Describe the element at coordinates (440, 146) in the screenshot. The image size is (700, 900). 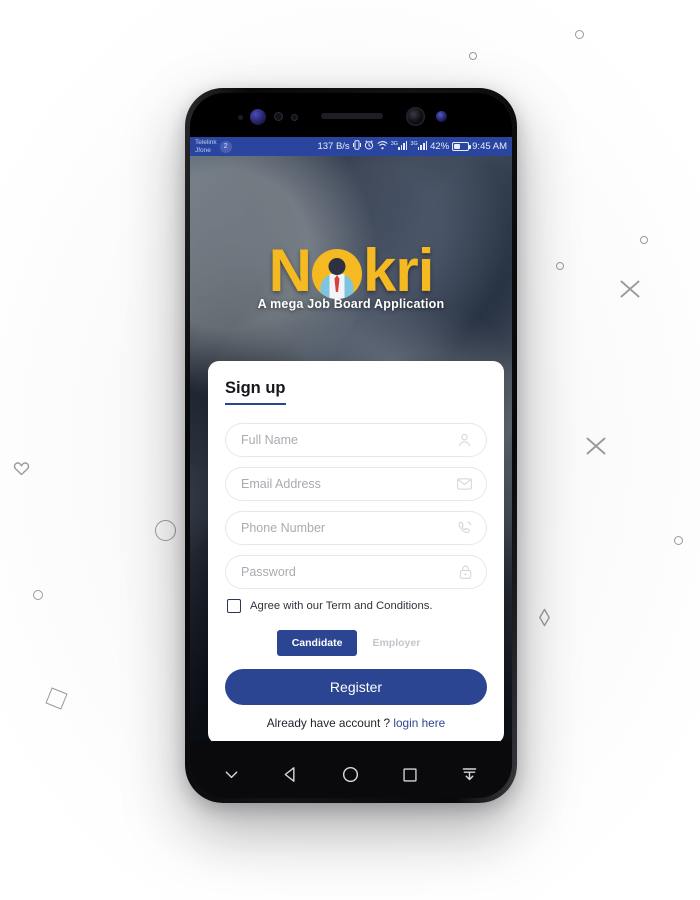
I see `battery-percent-text: 42%` at that location.